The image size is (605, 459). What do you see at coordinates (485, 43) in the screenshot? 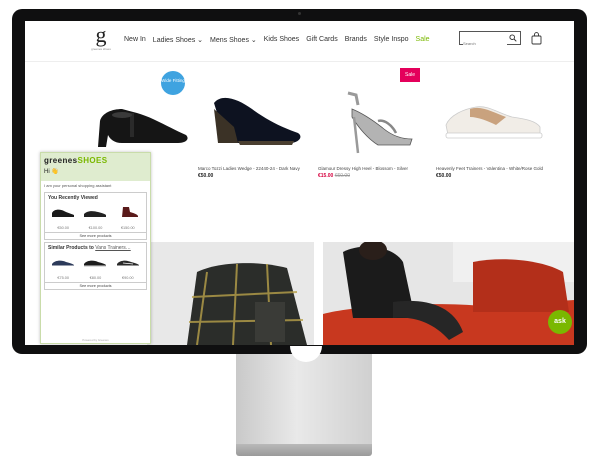
I see `search-input` at bounding box center [485, 43].